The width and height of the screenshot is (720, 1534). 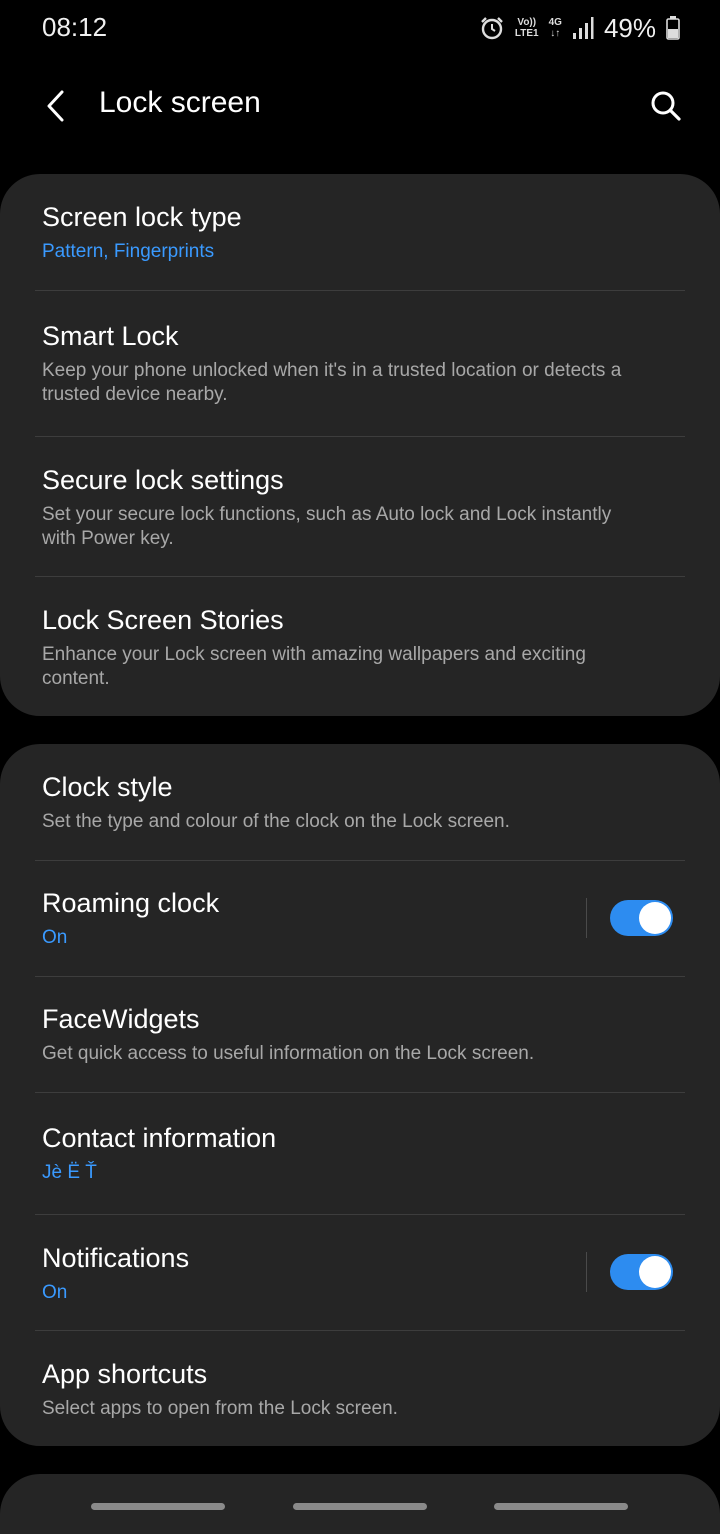 I want to click on item-subtitle: Jè Ë Ť, so click(x=69, y=1172).